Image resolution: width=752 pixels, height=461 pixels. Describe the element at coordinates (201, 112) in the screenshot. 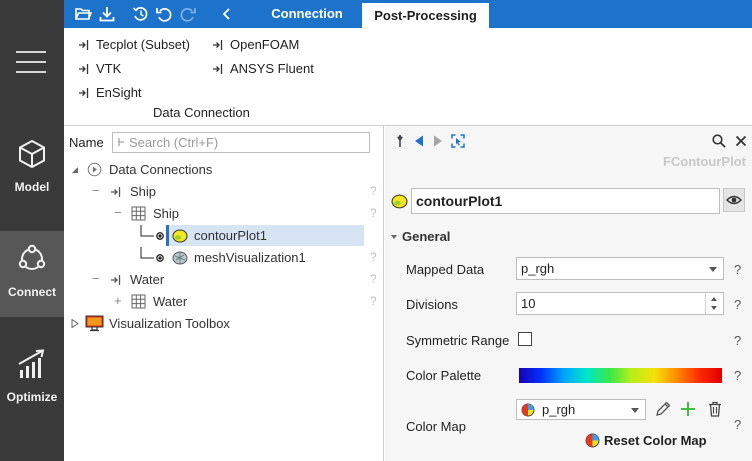

I see `ribbon-group-label: Data Connection` at that location.